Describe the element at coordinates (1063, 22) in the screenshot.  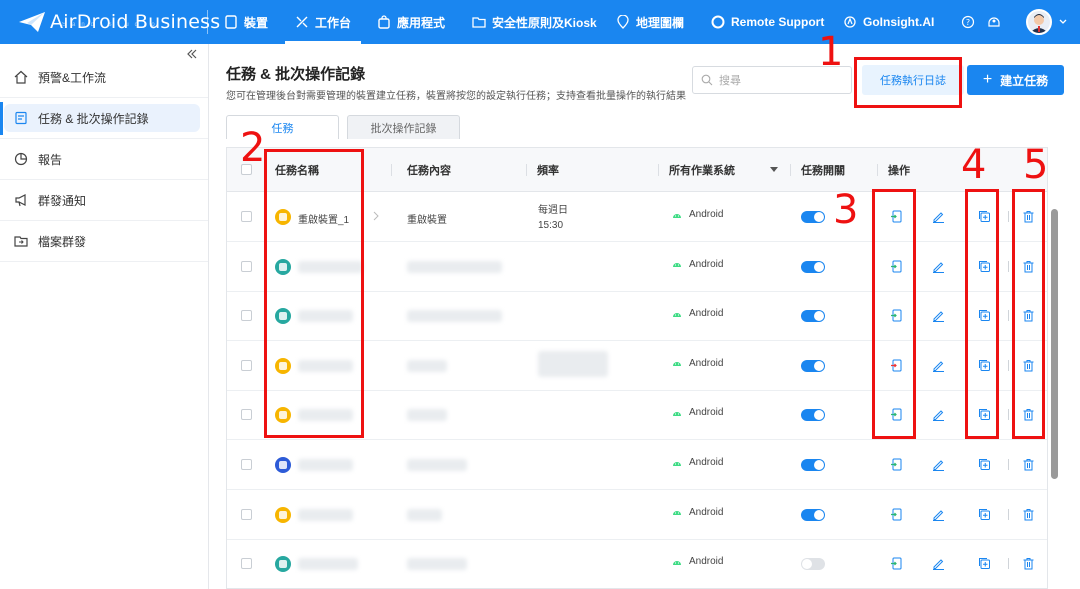
I see `chevron-down-icon` at that location.